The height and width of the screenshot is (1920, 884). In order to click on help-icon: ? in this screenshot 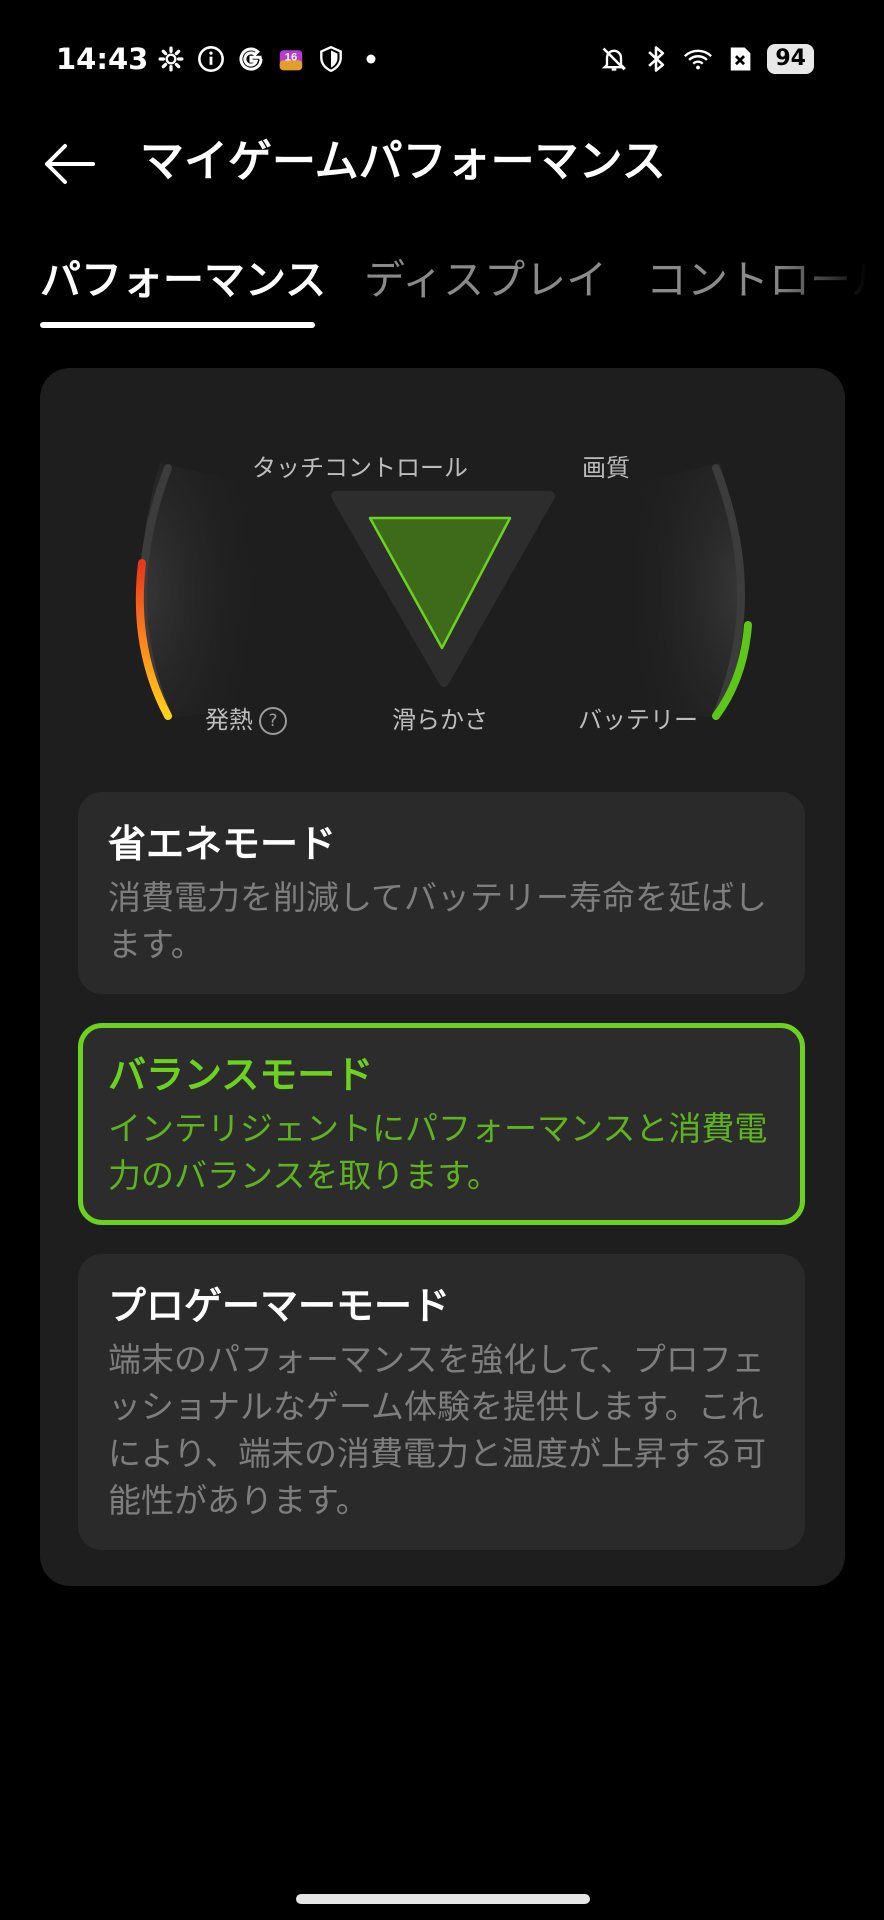, I will do `click(273, 721)`.